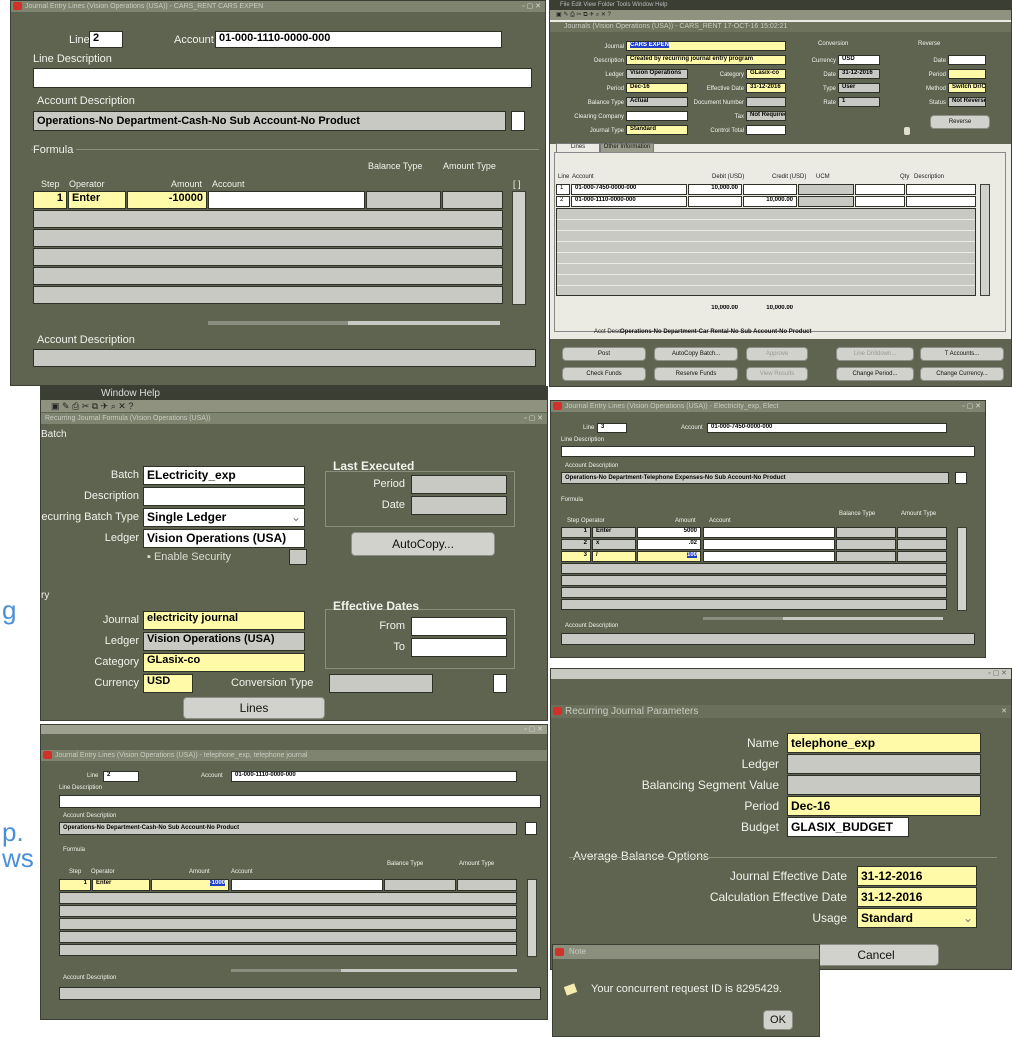 Image resolution: width=1012 pixels, height=1037 pixels. Describe the element at coordinates (848, 827) in the screenshot. I see `budget-field: GLASIX_BUDGET` at that location.